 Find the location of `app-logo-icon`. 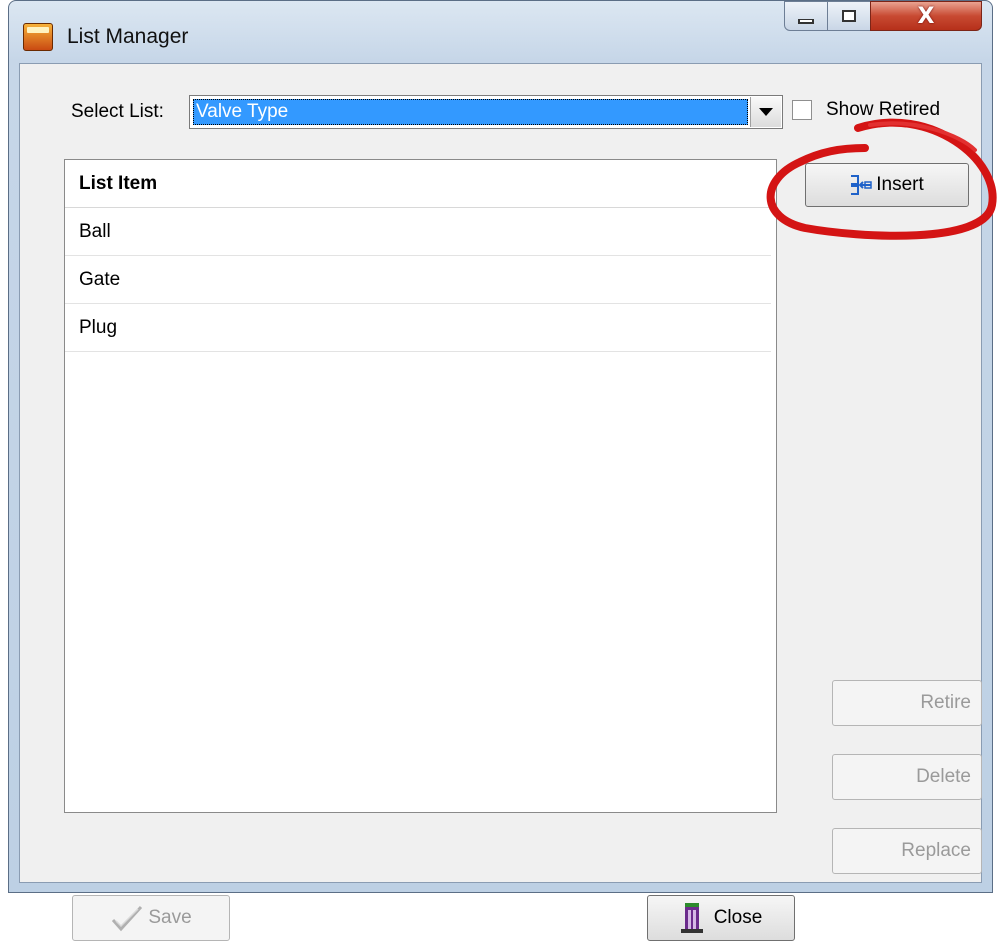

app-logo-icon is located at coordinates (38, 37).